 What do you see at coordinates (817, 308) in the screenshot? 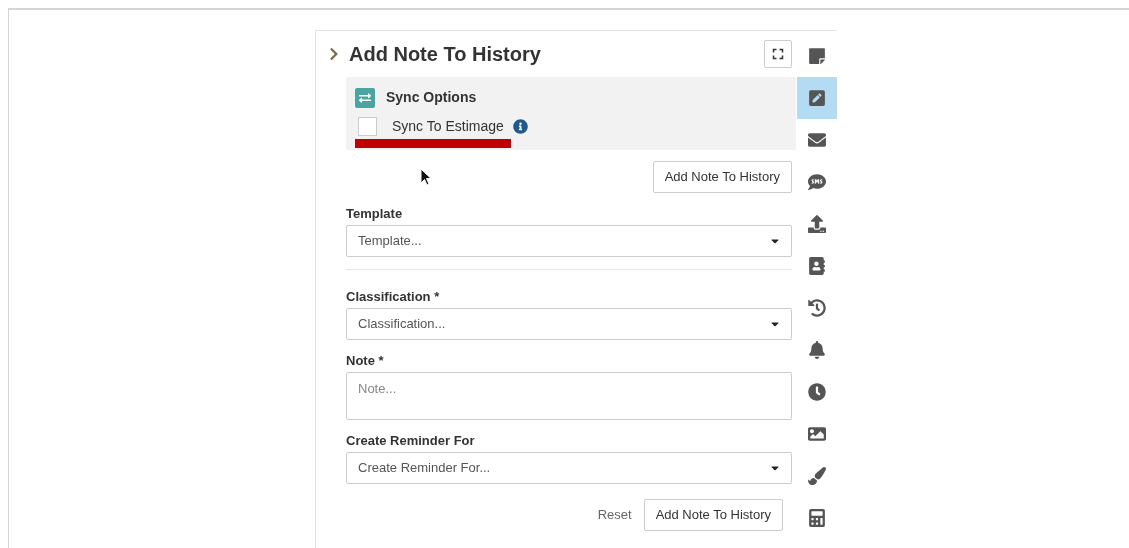
I see `history-icon` at bounding box center [817, 308].